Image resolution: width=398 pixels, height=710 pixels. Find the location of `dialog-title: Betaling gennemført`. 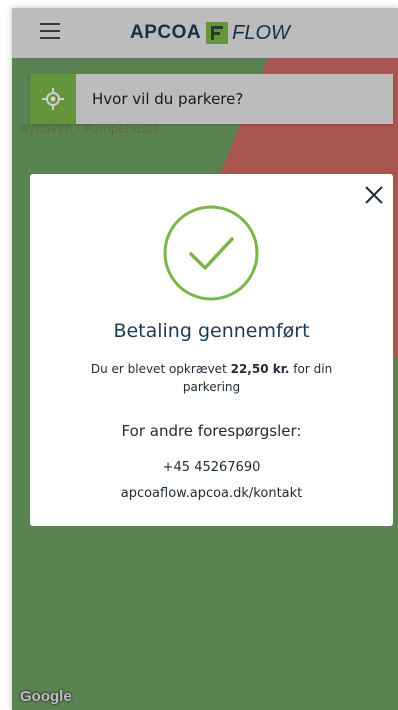

dialog-title: Betaling gennemført is located at coordinates (211, 331).